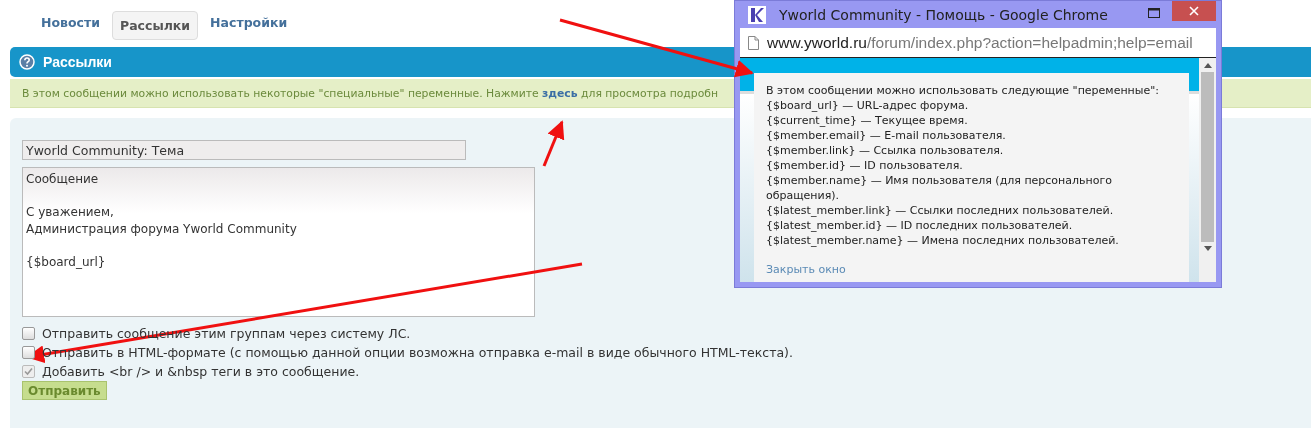 The image size is (1311, 432). What do you see at coordinates (865, 165) in the screenshot?
I see `help-line: {$member.id} — ID пользователя.` at bounding box center [865, 165].